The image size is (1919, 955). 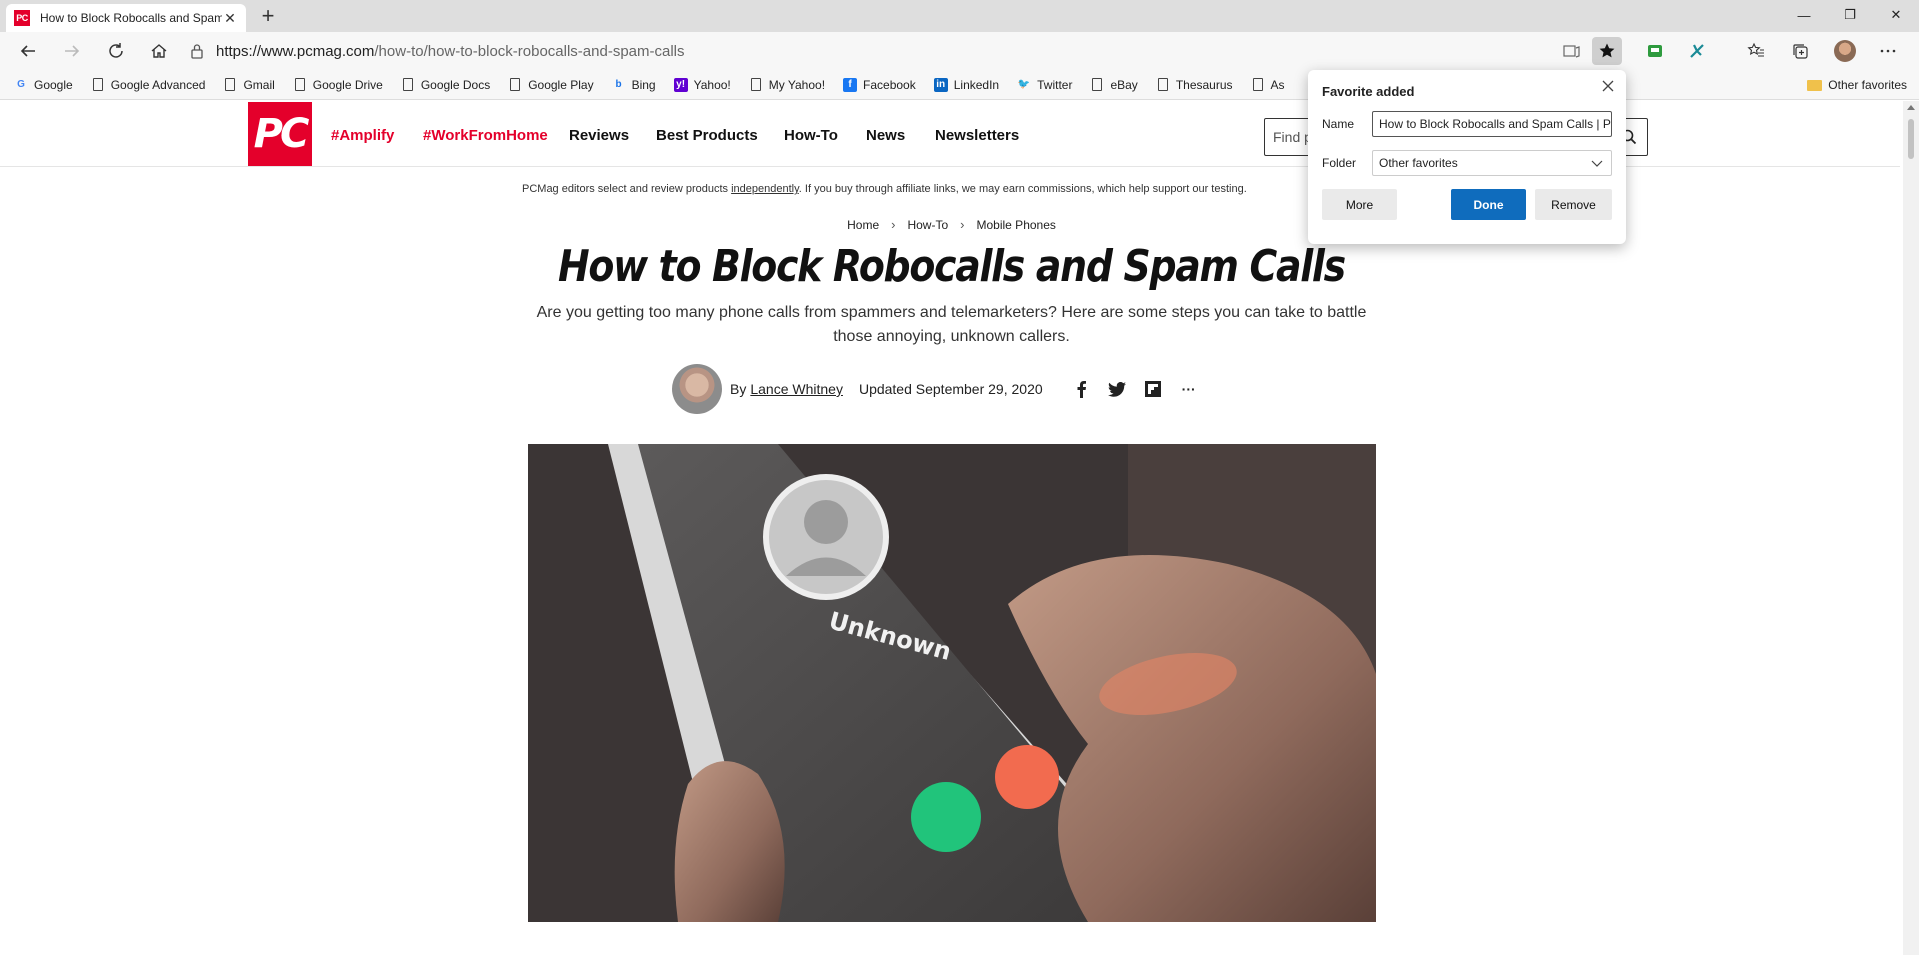 What do you see at coordinates (680, 84) in the screenshot?
I see `yahoo-icon: y!` at bounding box center [680, 84].